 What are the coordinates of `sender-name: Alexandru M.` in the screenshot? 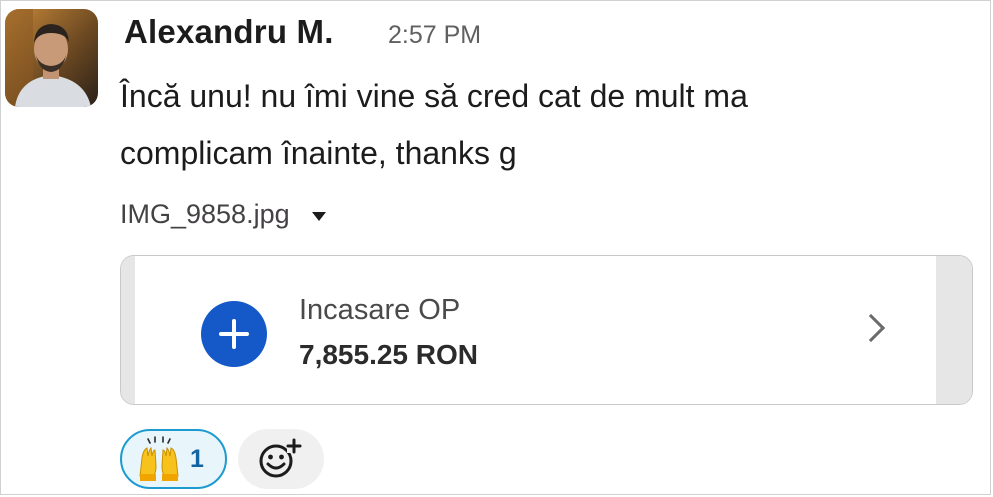 It's located at (229, 32).